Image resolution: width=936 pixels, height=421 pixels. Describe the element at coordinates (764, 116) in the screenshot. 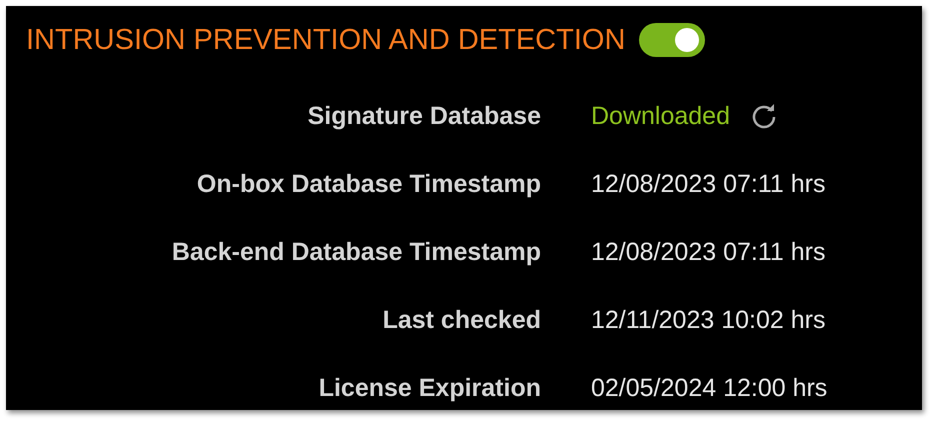

I see `refresh-icon` at that location.